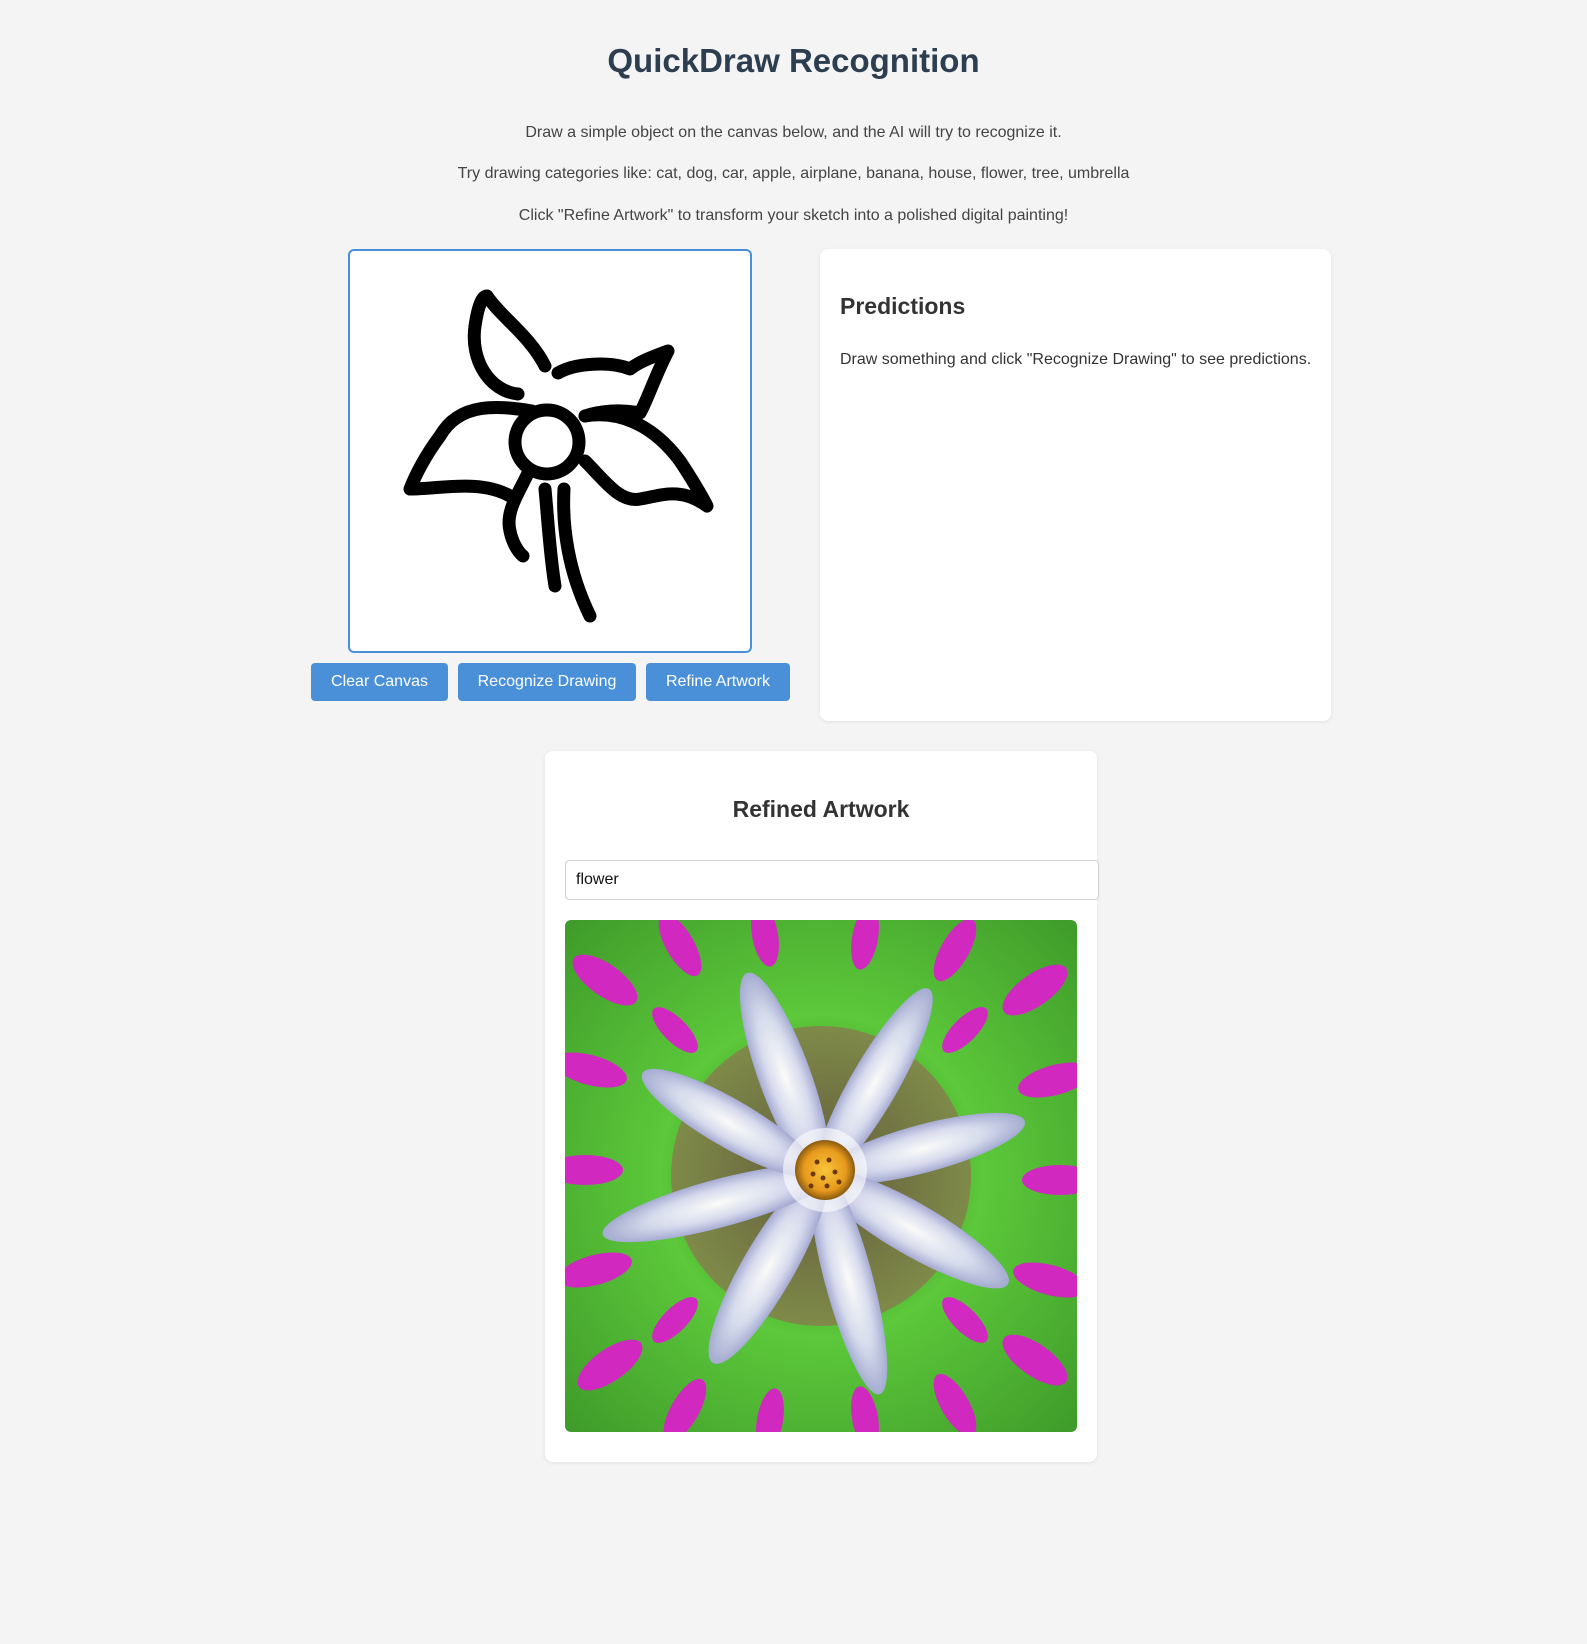 Image resolution: width=1587 pixels, height=1644 pixels. What do you see at coordinates (547, 682) in the screenshot?
I see `recognize-drawing-button: Recognize Drawing` at bounding box center [547, 682].